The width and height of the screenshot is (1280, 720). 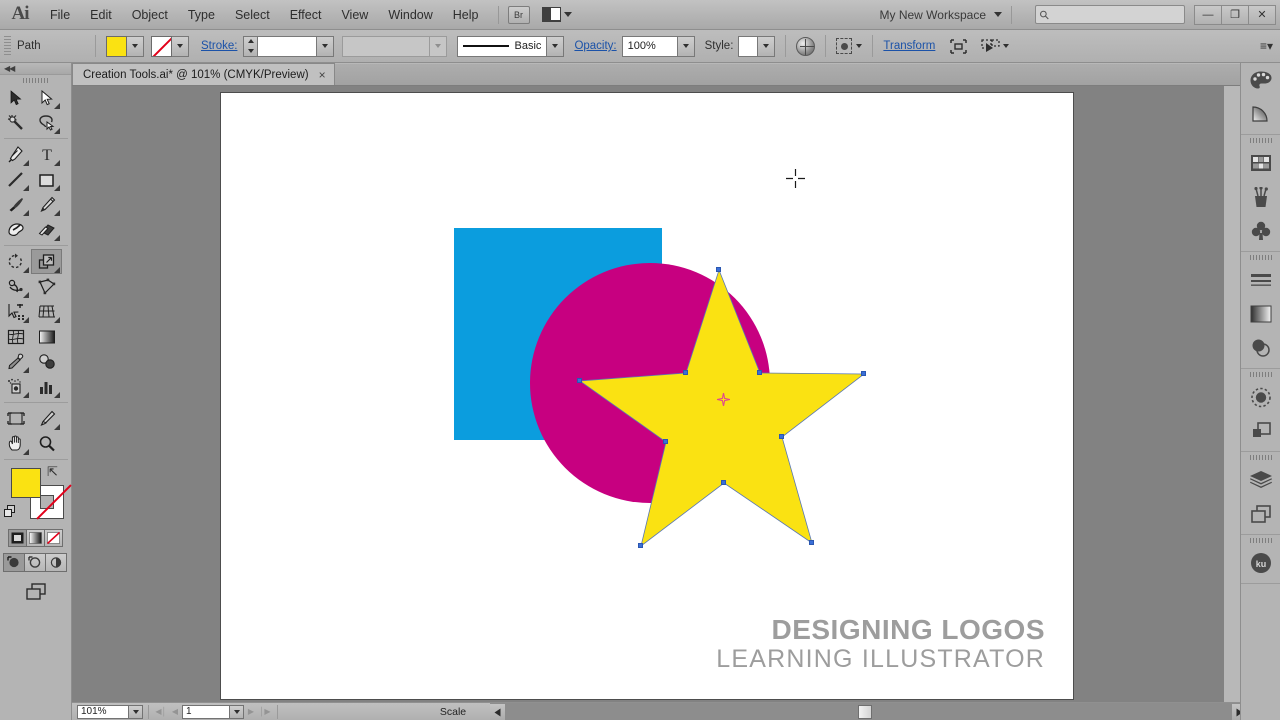 I want to click on brush-definition-control: Basic, so click(x=511, y=46).